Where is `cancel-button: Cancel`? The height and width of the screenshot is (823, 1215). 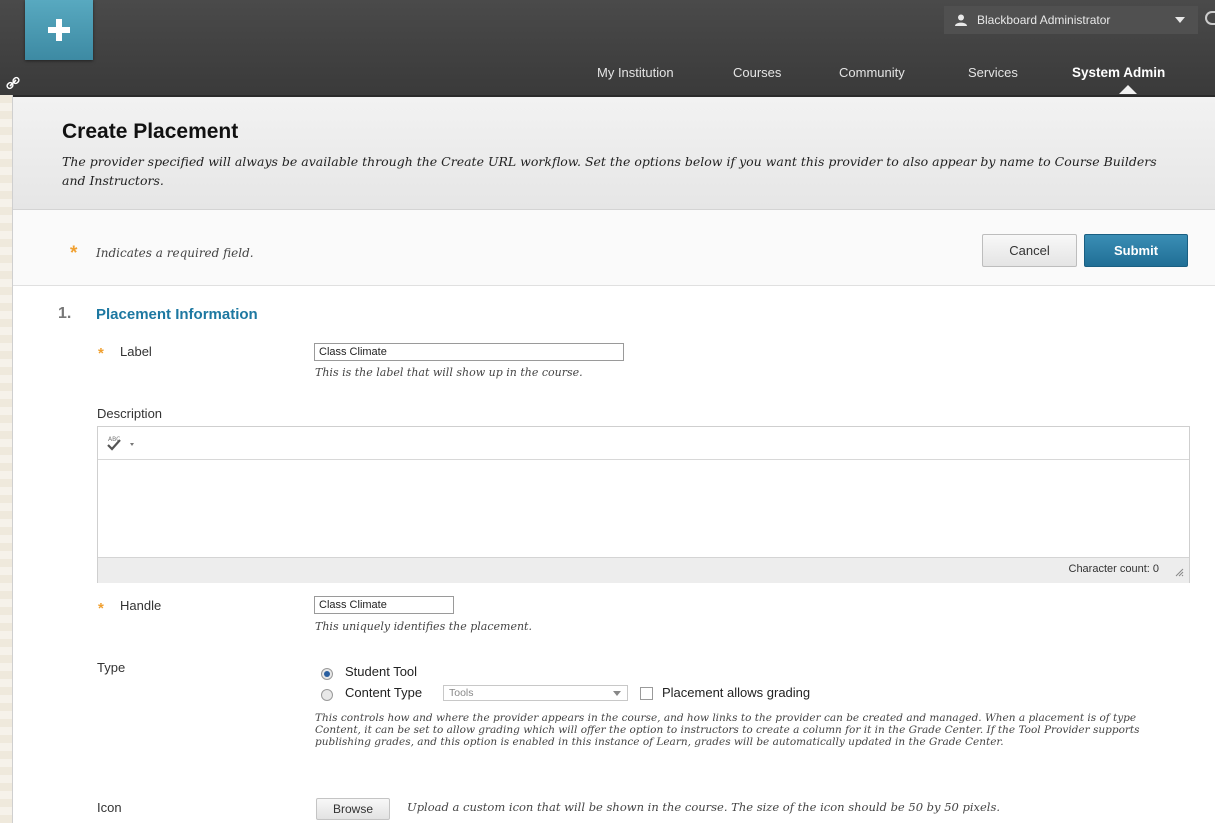
cancel-button: Cancel is located at coordinates (1029, 250).